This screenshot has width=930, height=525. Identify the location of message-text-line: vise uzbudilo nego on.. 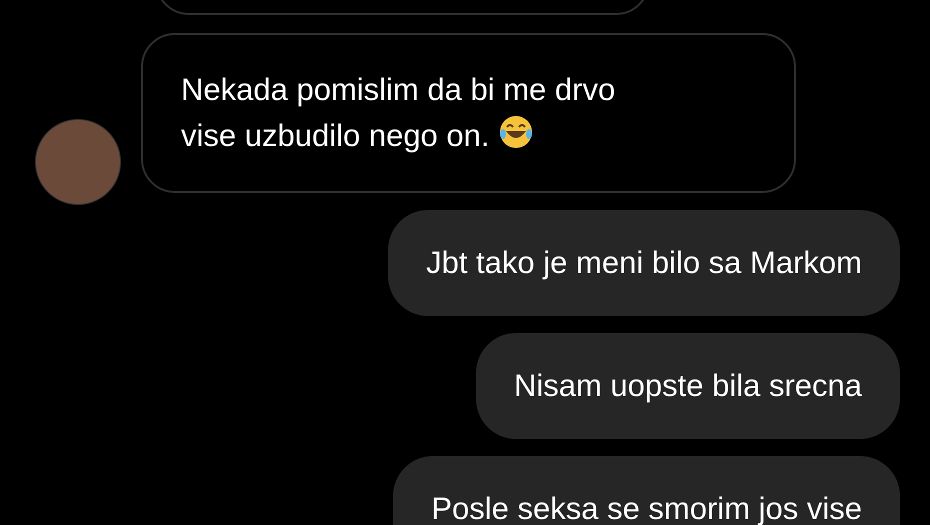
(335, 135).